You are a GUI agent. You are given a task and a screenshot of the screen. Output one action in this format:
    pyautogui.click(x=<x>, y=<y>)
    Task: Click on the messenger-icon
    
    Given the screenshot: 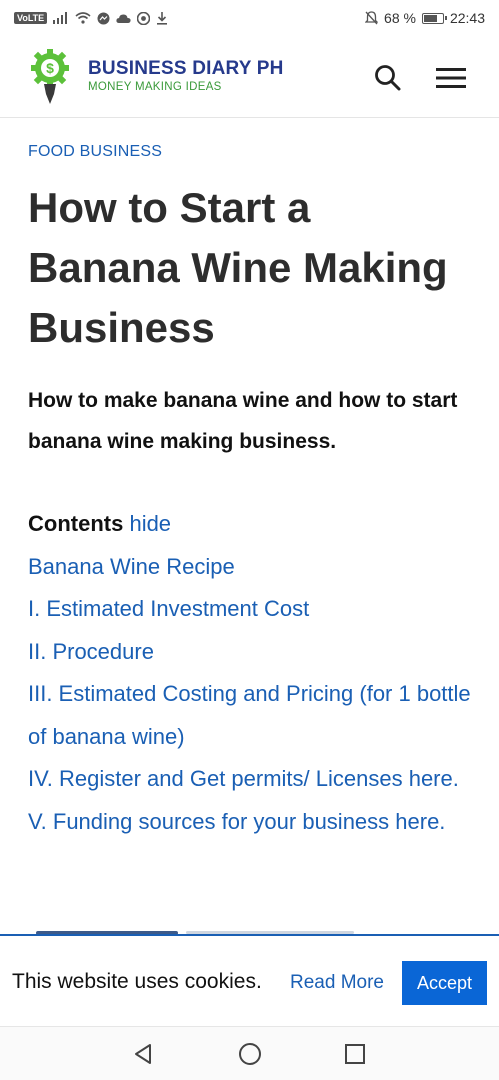 What is the action you would take?
    pyautogui.click(x=103, y=18)
    